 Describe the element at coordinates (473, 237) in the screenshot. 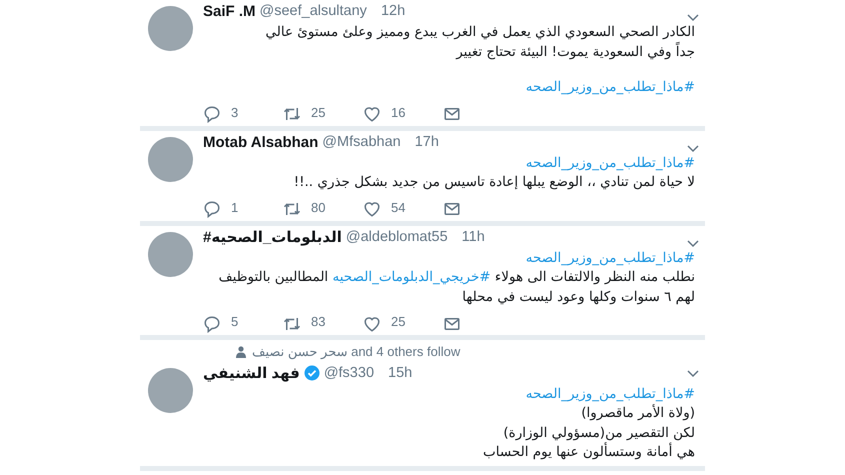

I see `tweet-time: 11h` at that location.